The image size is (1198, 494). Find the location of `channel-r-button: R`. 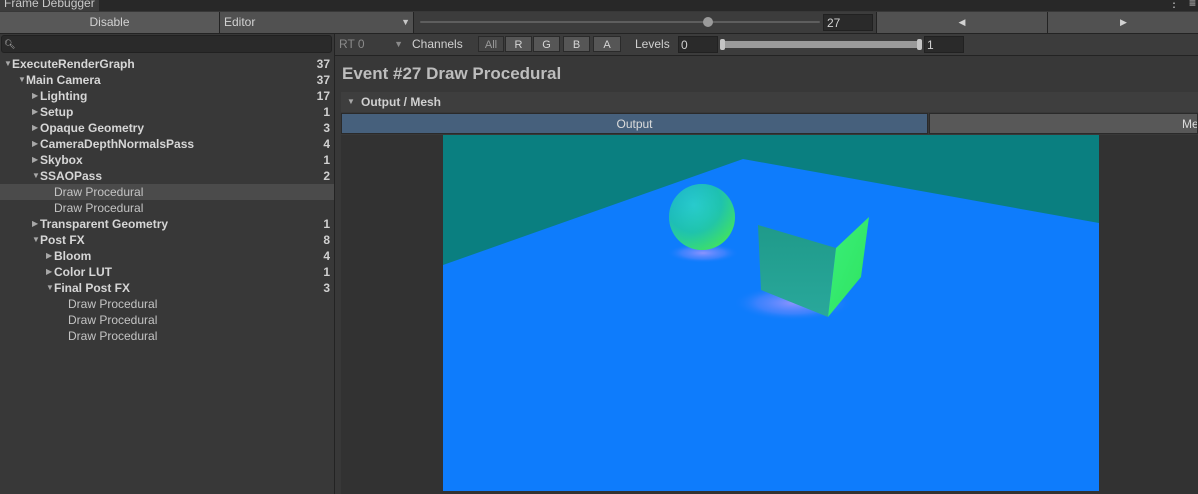

channel-r-button: R is located at coordinates (518, 44).